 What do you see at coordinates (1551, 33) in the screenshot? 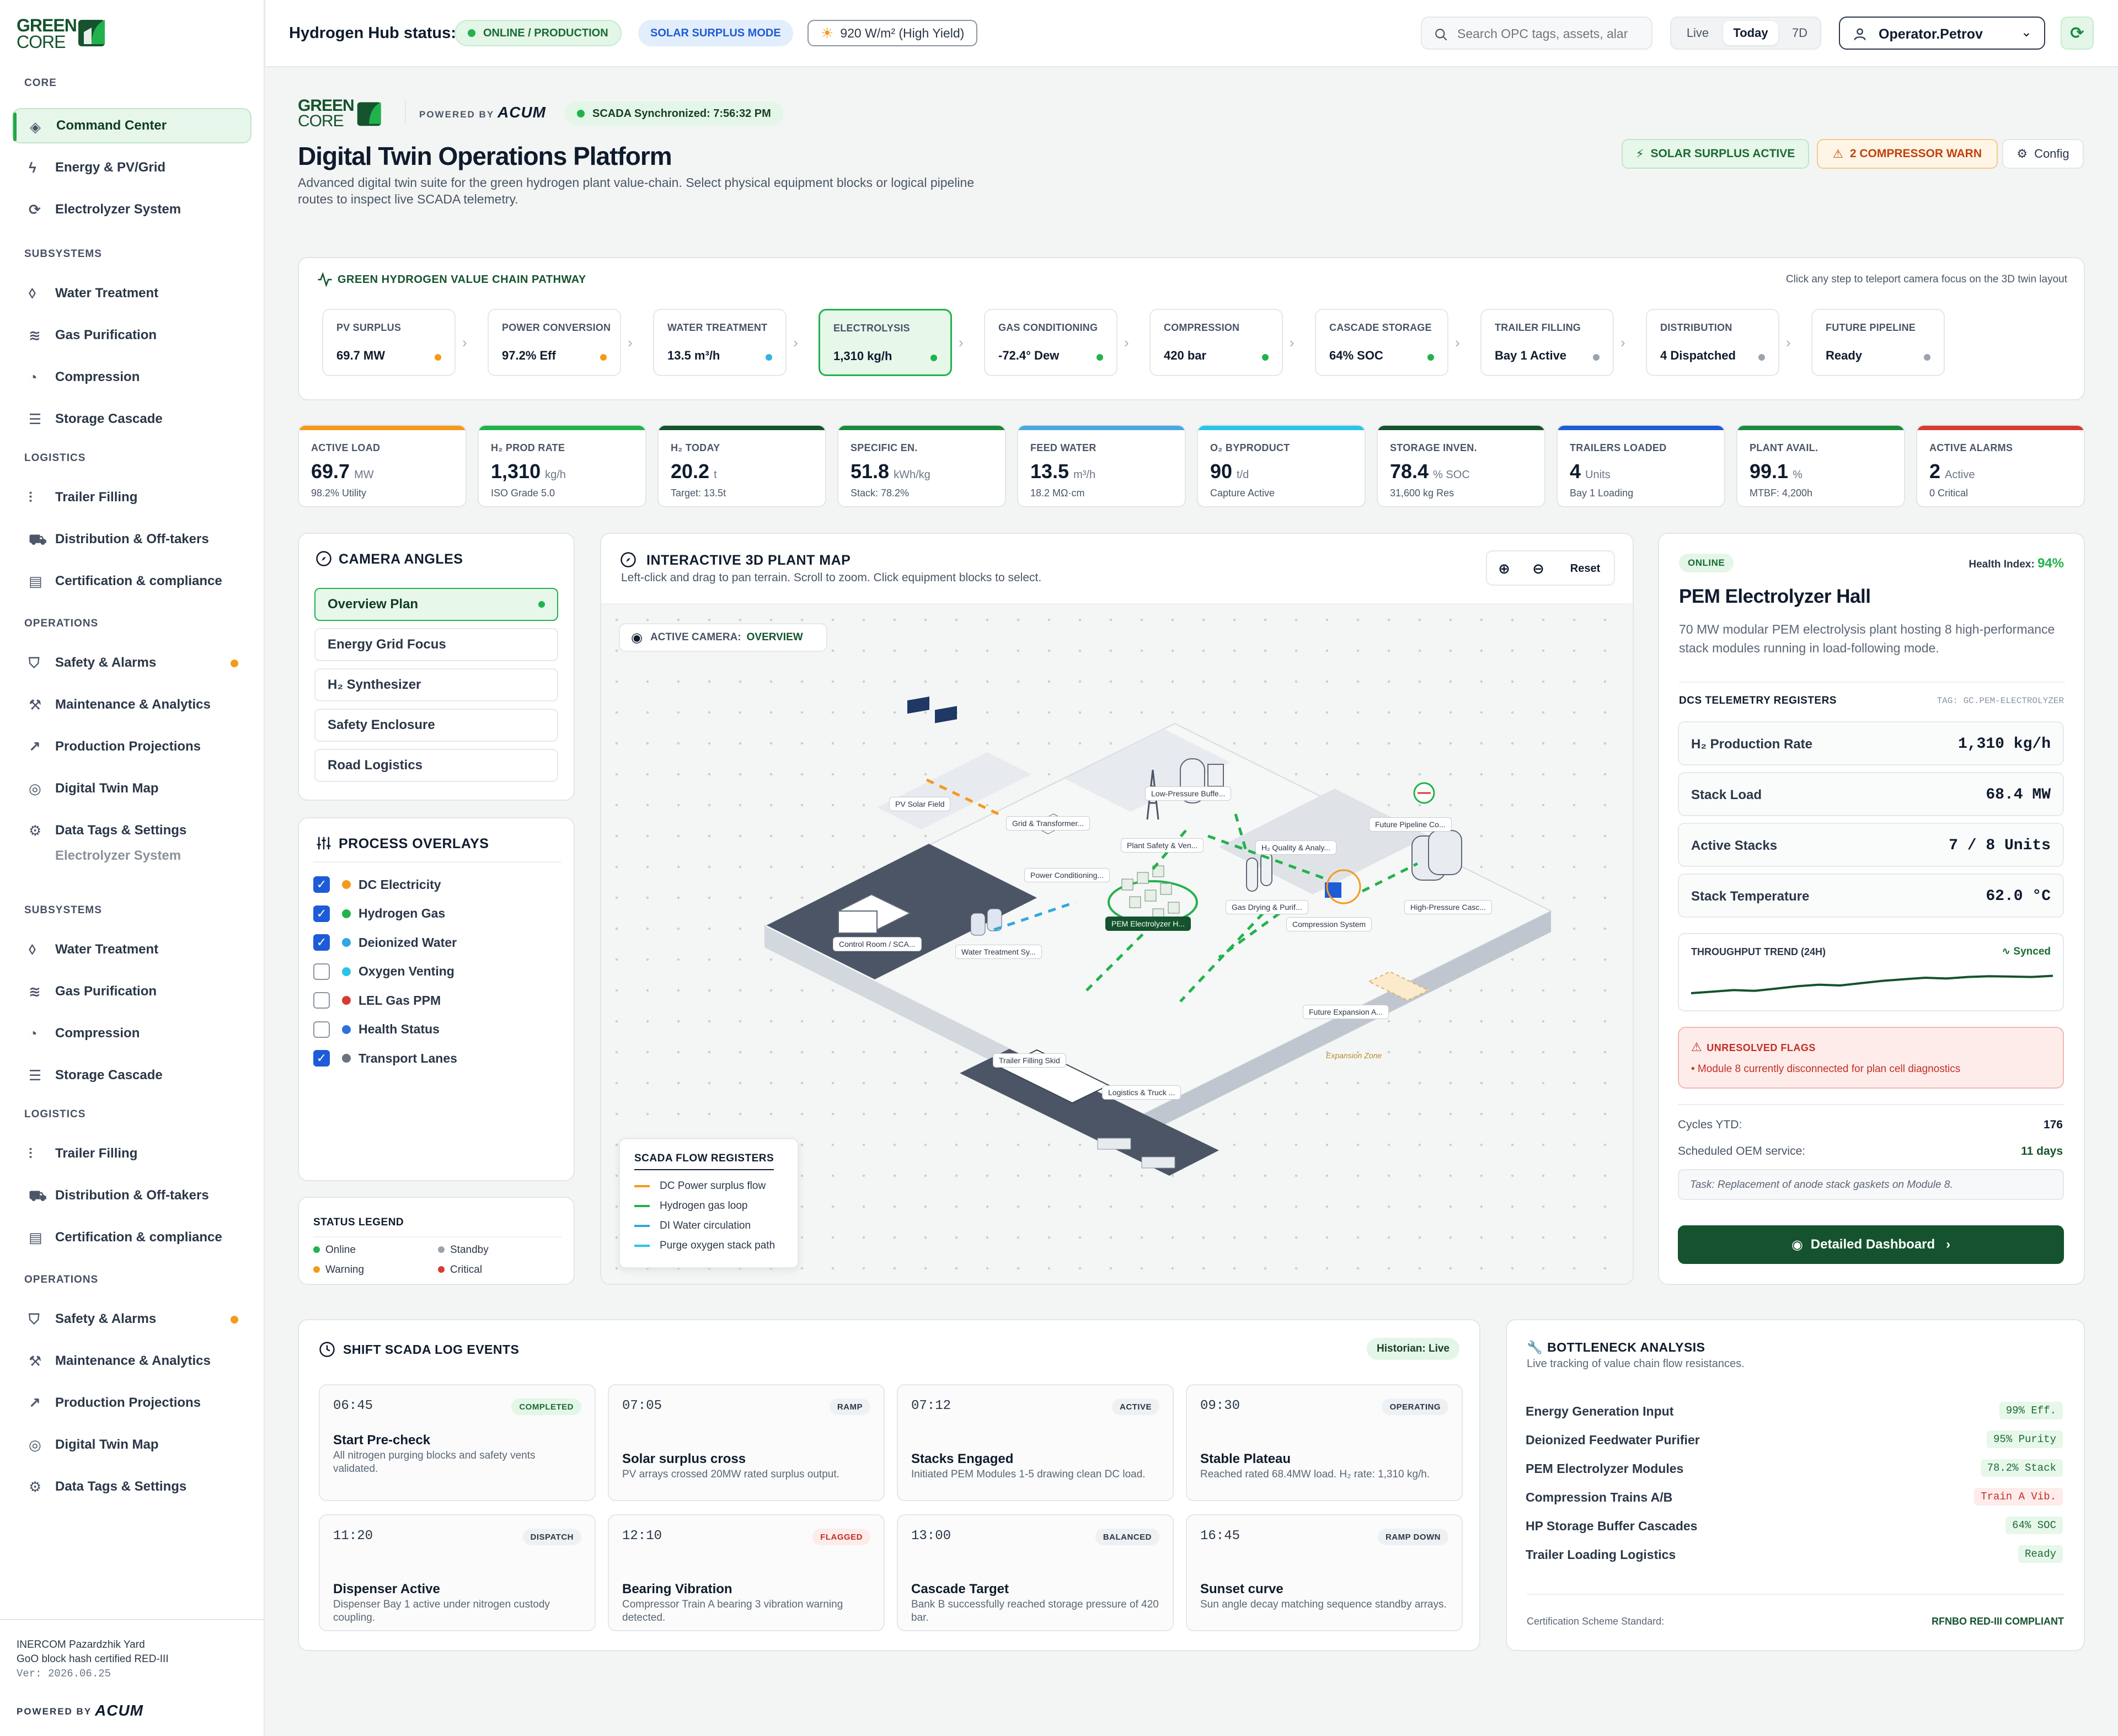
I see `search-input` at bounding box center [1551, 33].